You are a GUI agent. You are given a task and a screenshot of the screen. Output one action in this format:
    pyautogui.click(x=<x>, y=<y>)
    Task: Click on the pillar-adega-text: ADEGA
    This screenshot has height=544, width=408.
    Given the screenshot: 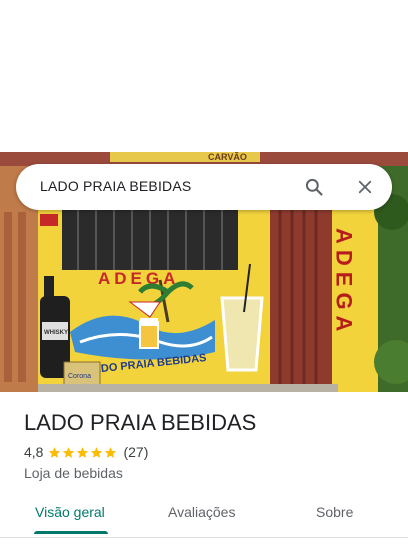 What is the action you would take?
    pyautogui.click(x=344, y=282)
    